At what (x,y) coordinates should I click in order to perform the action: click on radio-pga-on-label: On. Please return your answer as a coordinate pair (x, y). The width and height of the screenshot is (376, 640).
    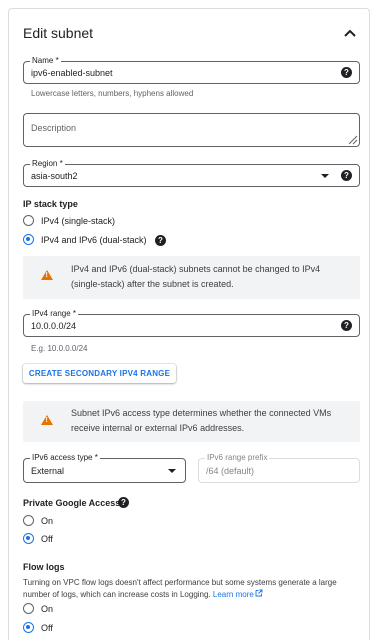
    Looking at the image, I should click on (47, 521).